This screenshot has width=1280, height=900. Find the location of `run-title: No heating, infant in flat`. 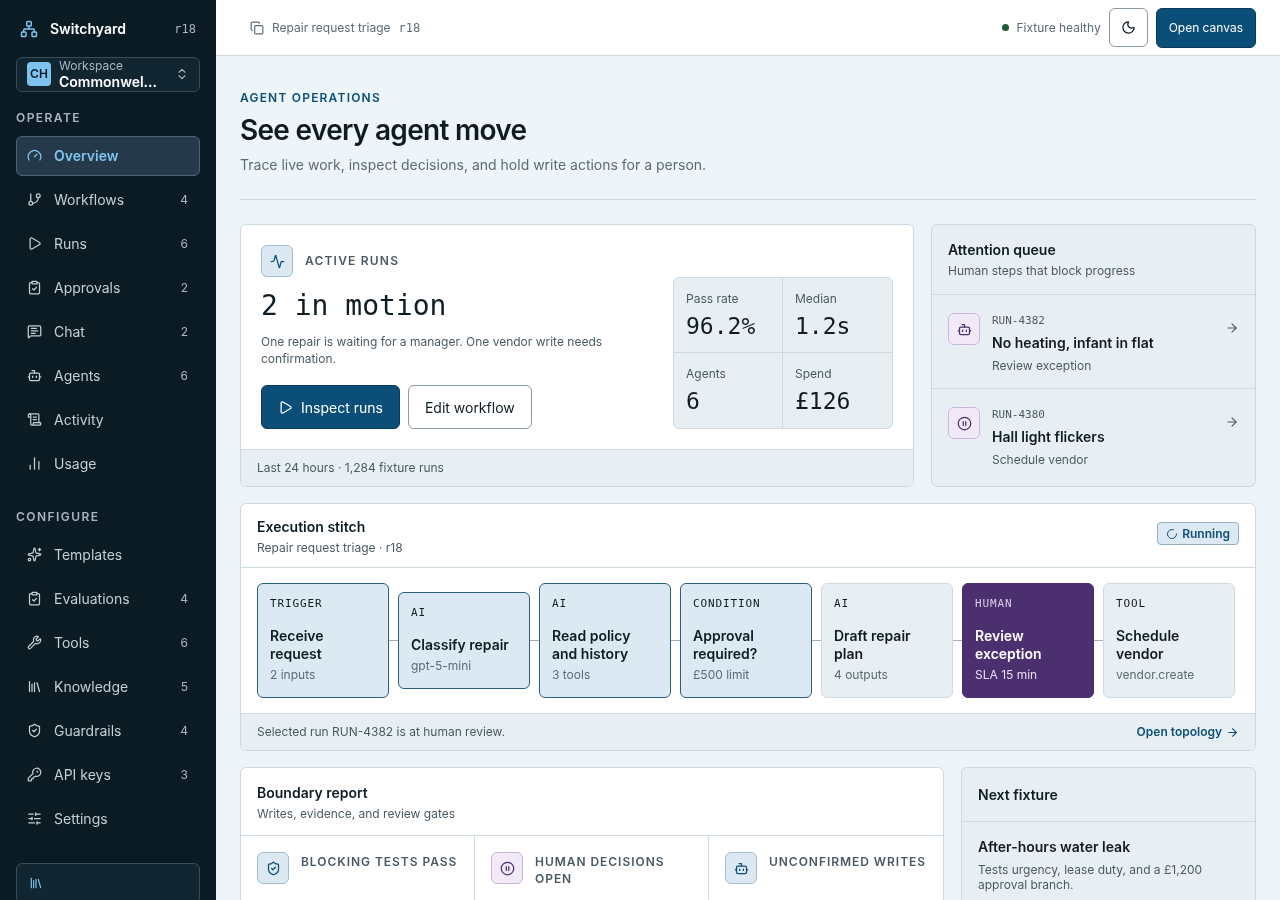

run-title: No heating, infant in flat is located at coordinates (1073, 342).